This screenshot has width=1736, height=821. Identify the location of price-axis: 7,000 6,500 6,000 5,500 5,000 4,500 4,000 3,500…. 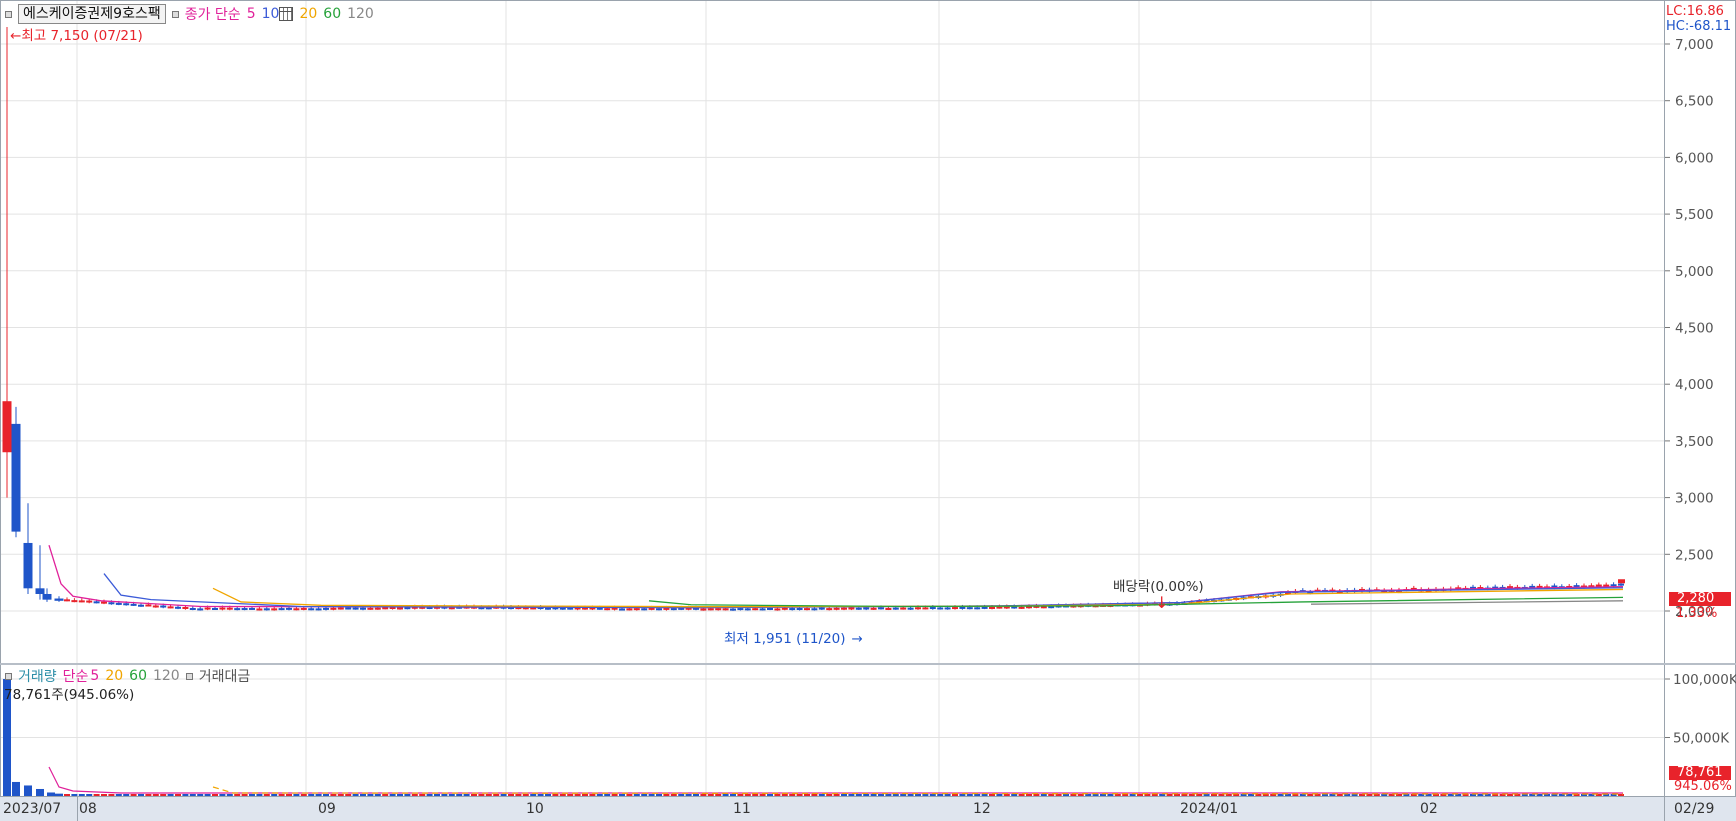
(1699, 332).